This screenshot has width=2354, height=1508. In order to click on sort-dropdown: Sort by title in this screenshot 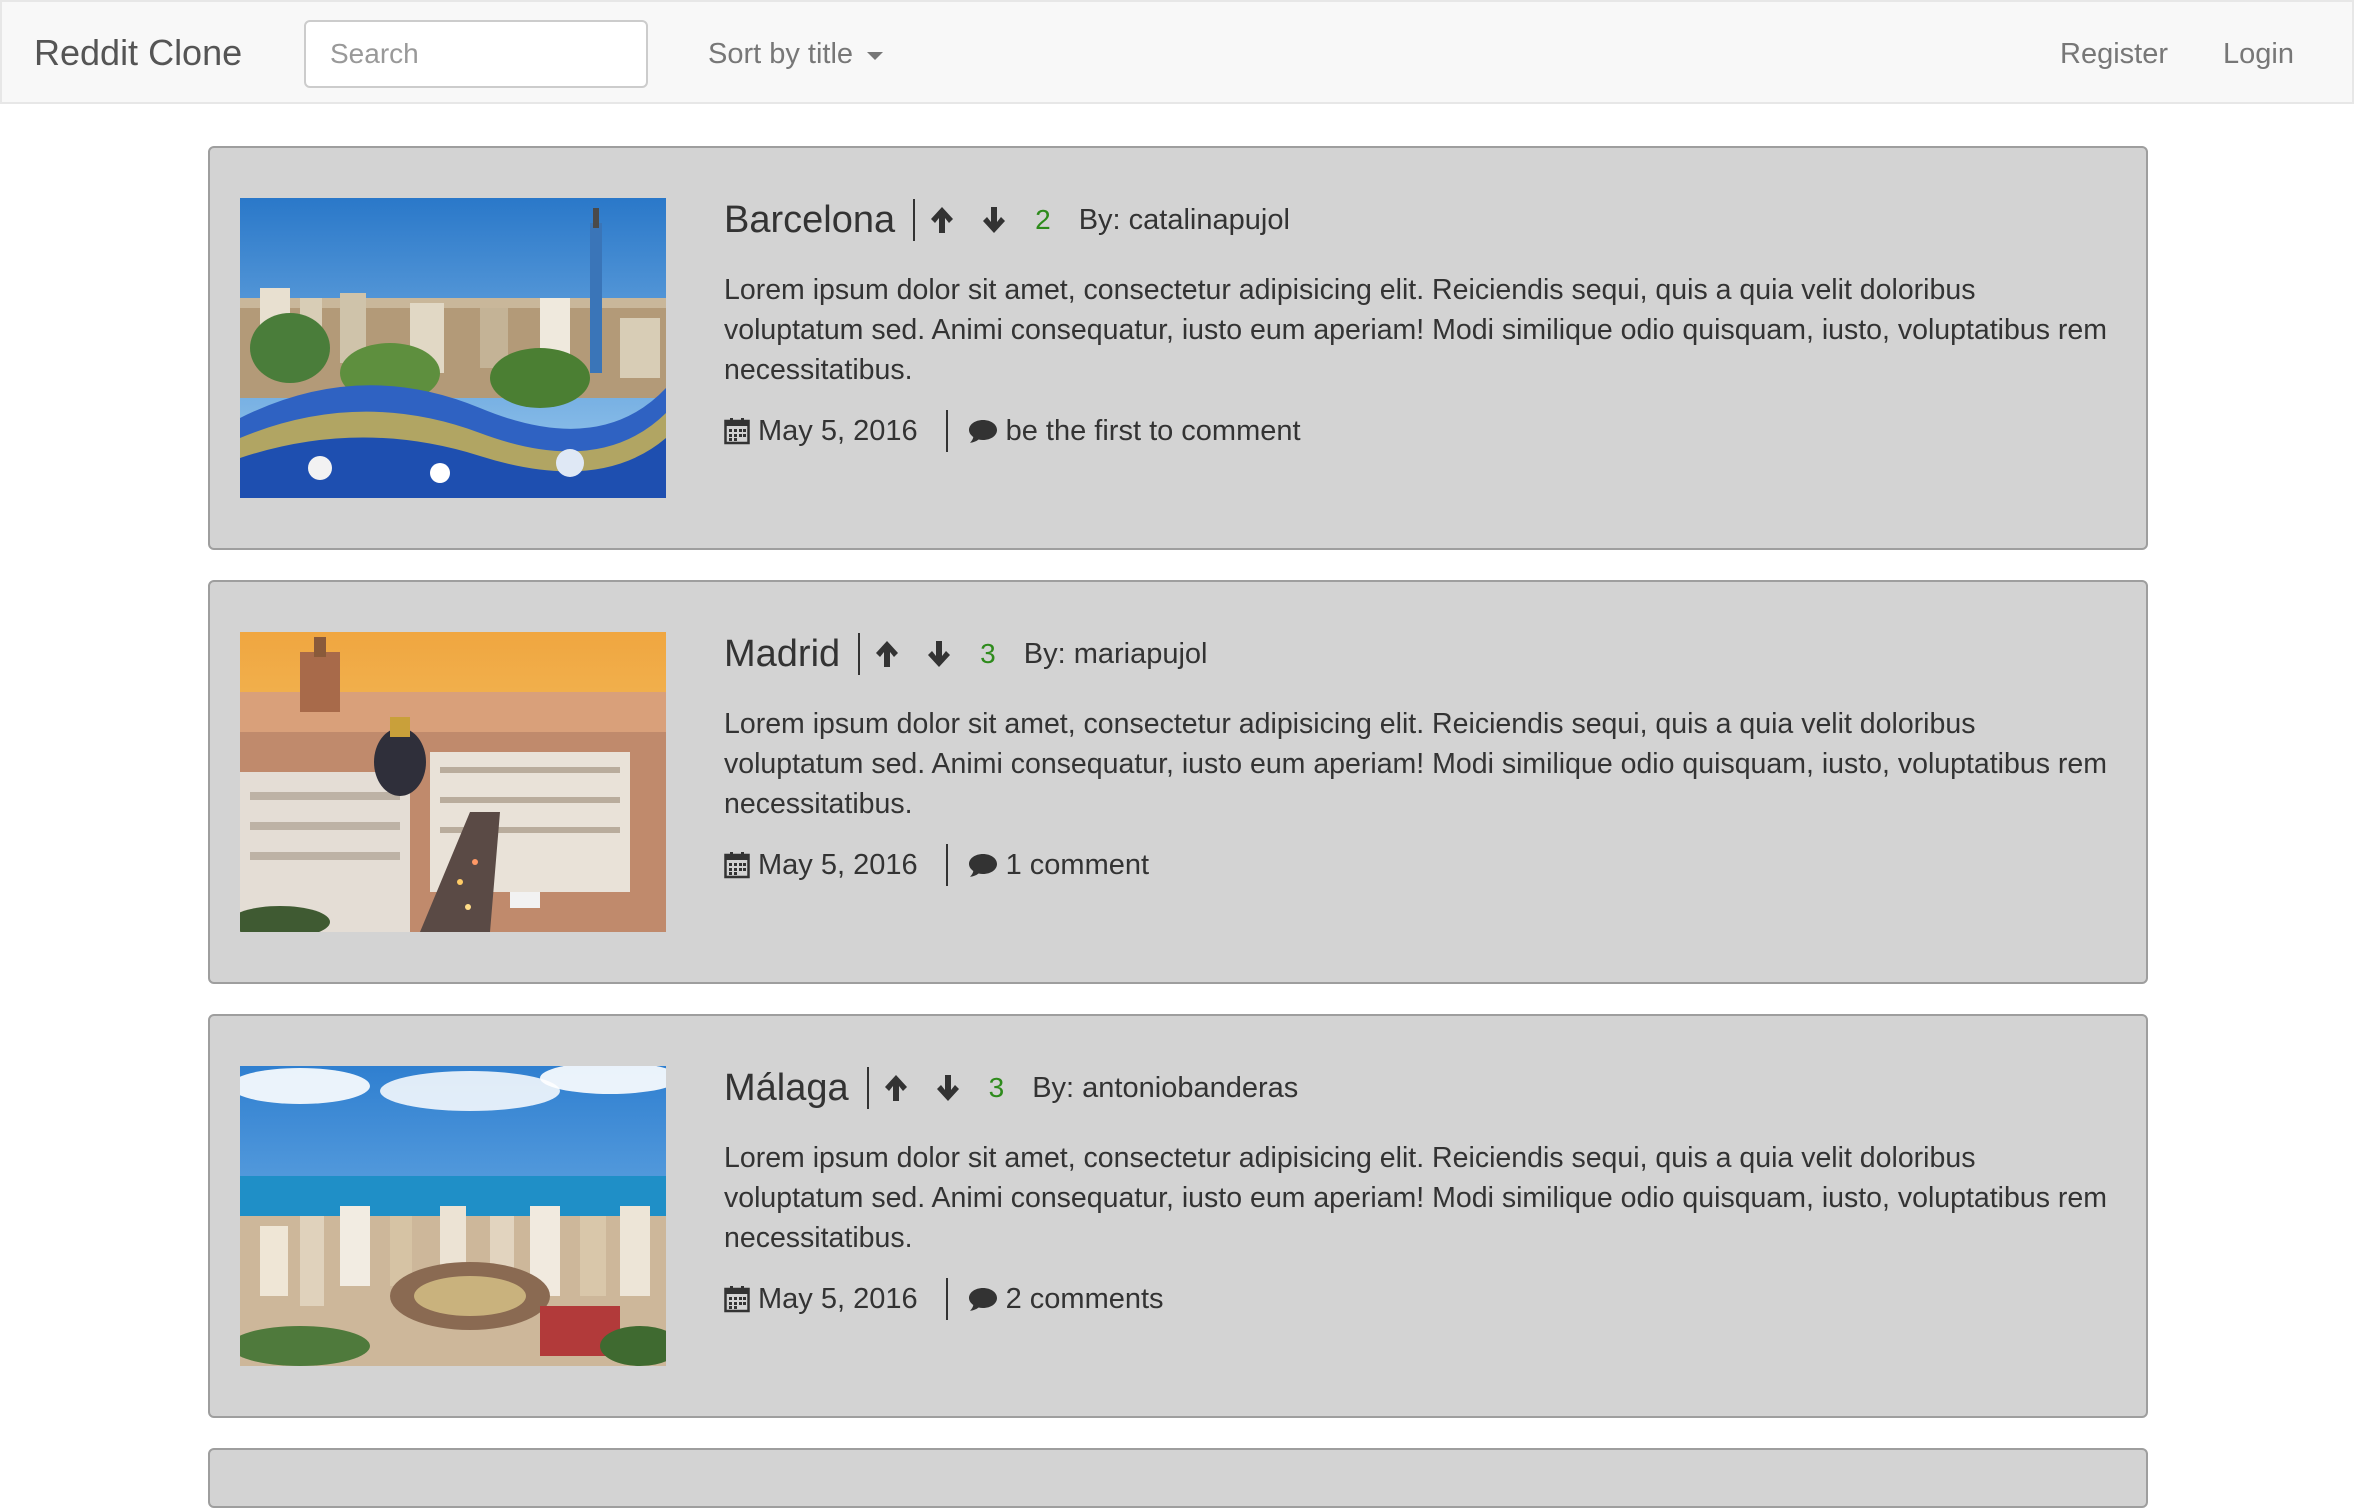, I will do `click(796, 54)`.